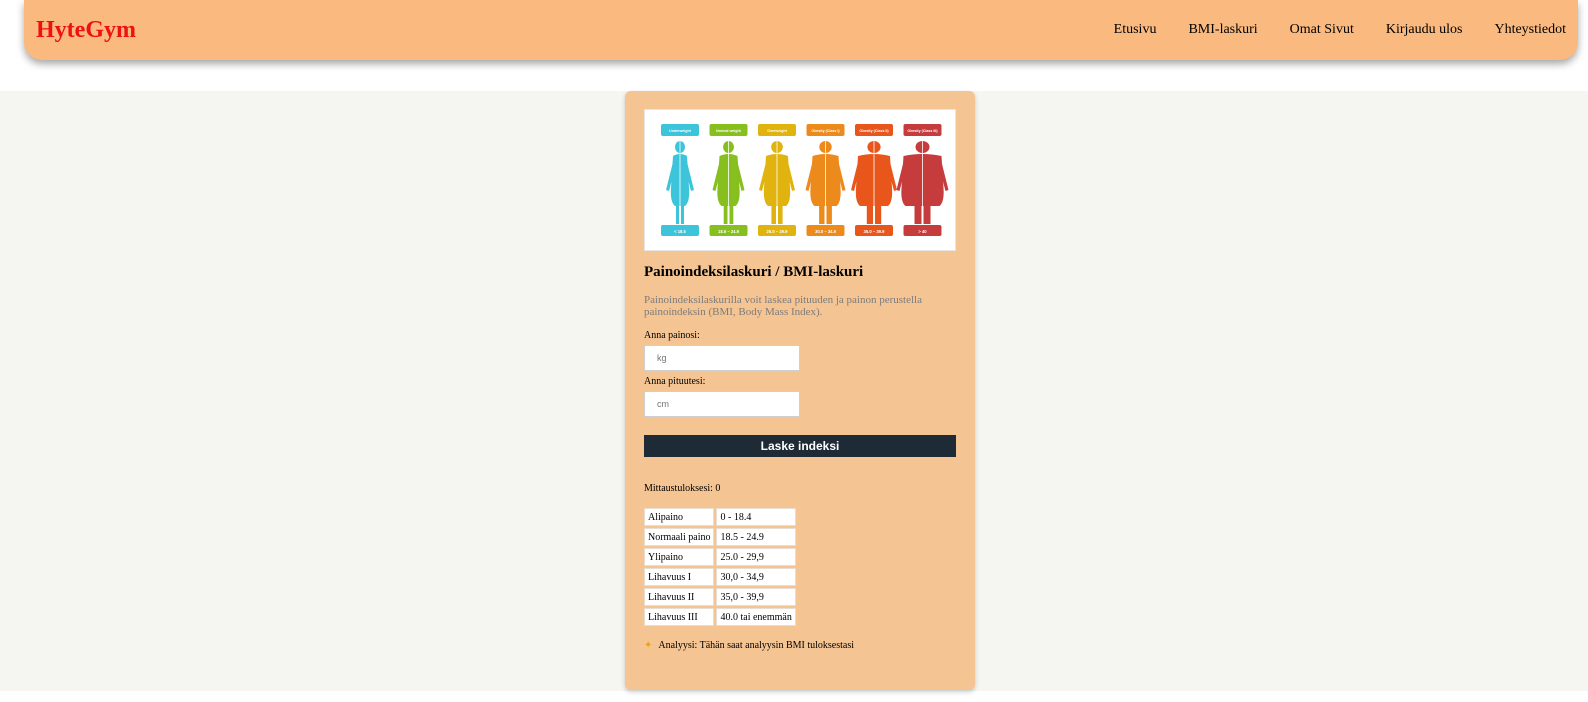  I want to click on table-cell-range: 40.0 tai enemmän, so click(756, 617).